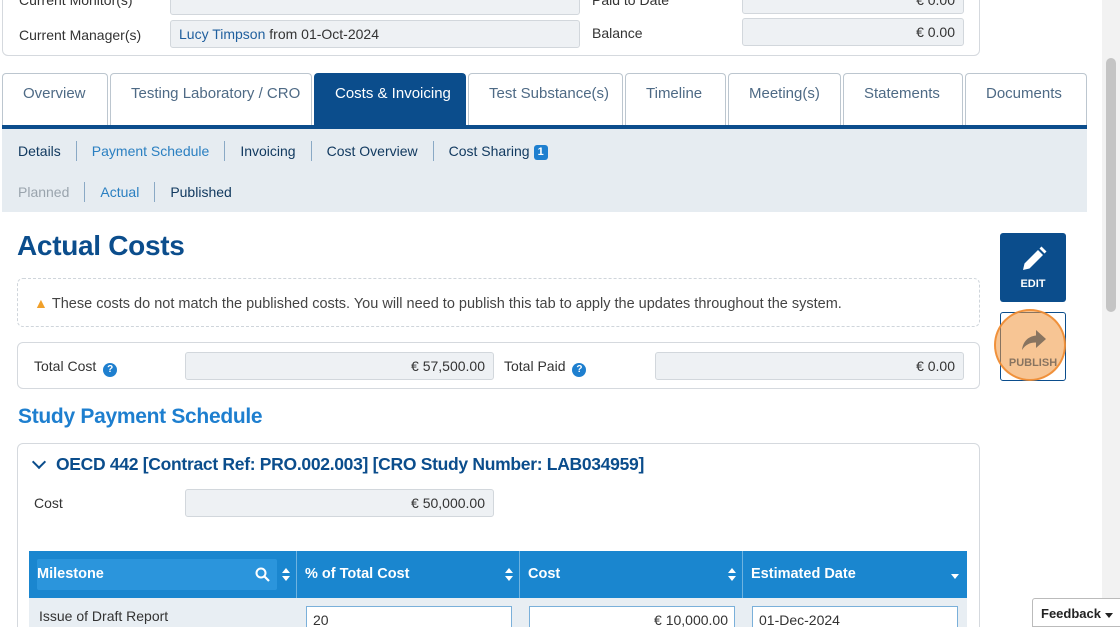 The height and width of the screenshot is (627, 1120). What do you see at coordinates (140, 416) in the screenshot?
I see `section-title: Study Payment Schedule` at bounding box center [140, 416].